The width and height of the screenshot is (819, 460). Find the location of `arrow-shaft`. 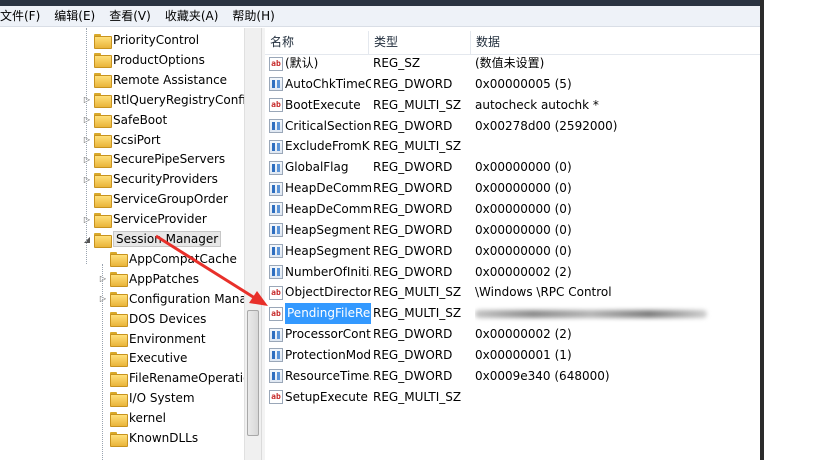

arrow-shaft is located at coordinates (207, 268).